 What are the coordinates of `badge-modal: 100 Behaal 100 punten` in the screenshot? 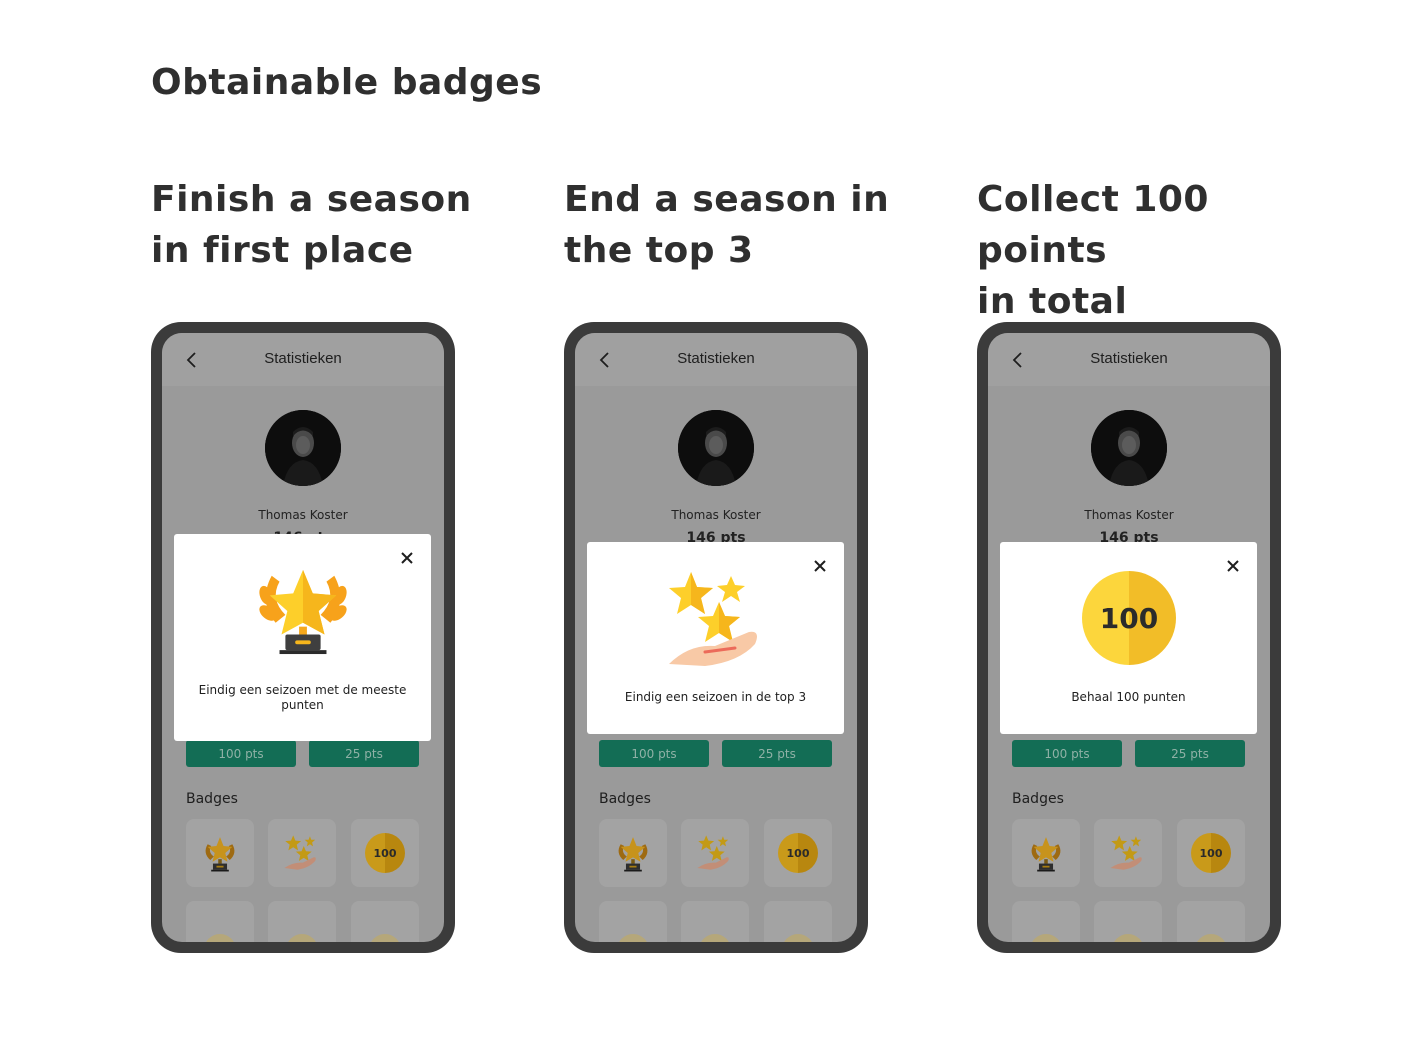 It's located at (1128, 638).